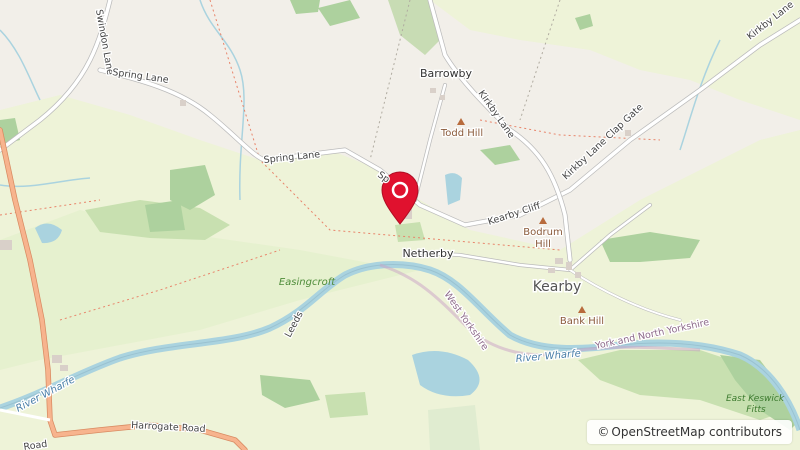  What do you see at coordinates (453, 189) in the screenshot?
I see `pond` at bounding box center [453, 189].